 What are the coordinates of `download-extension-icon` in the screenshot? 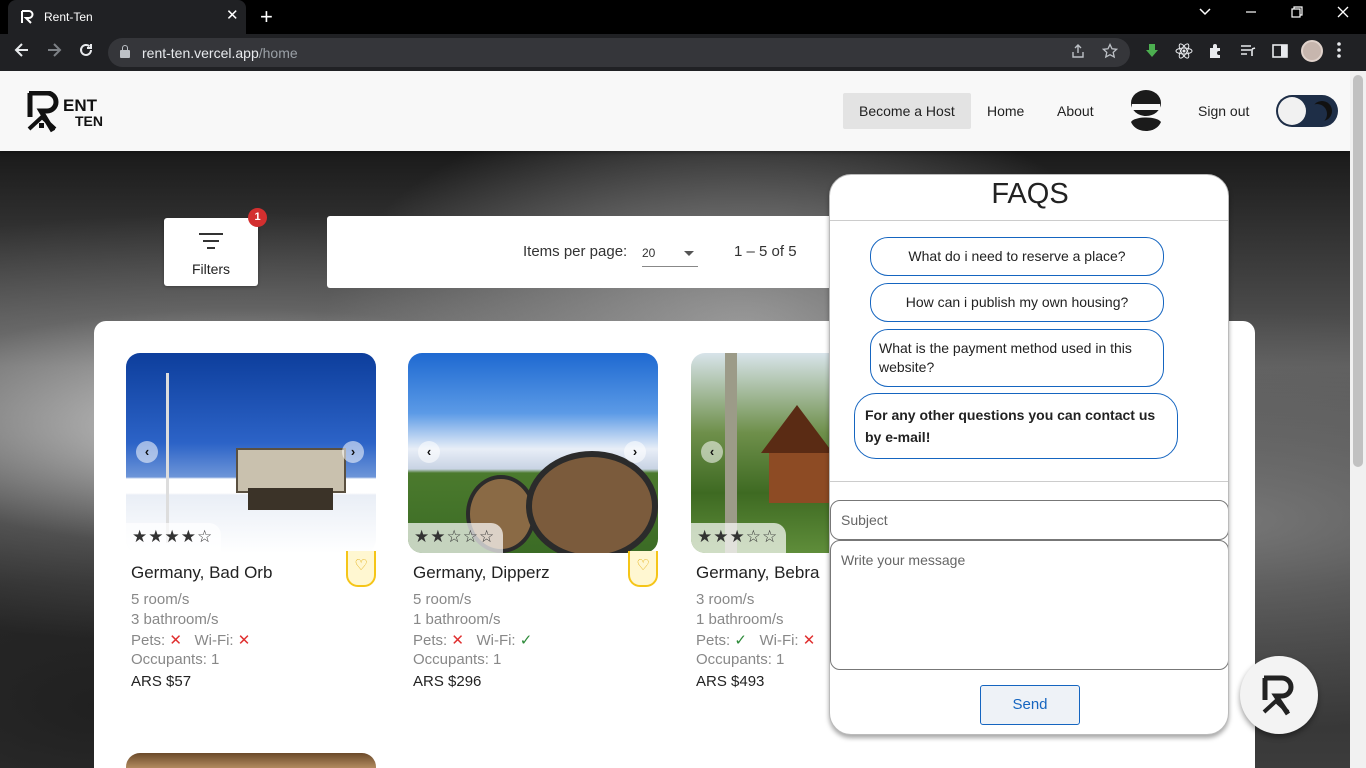 It's located at (1152, 51).